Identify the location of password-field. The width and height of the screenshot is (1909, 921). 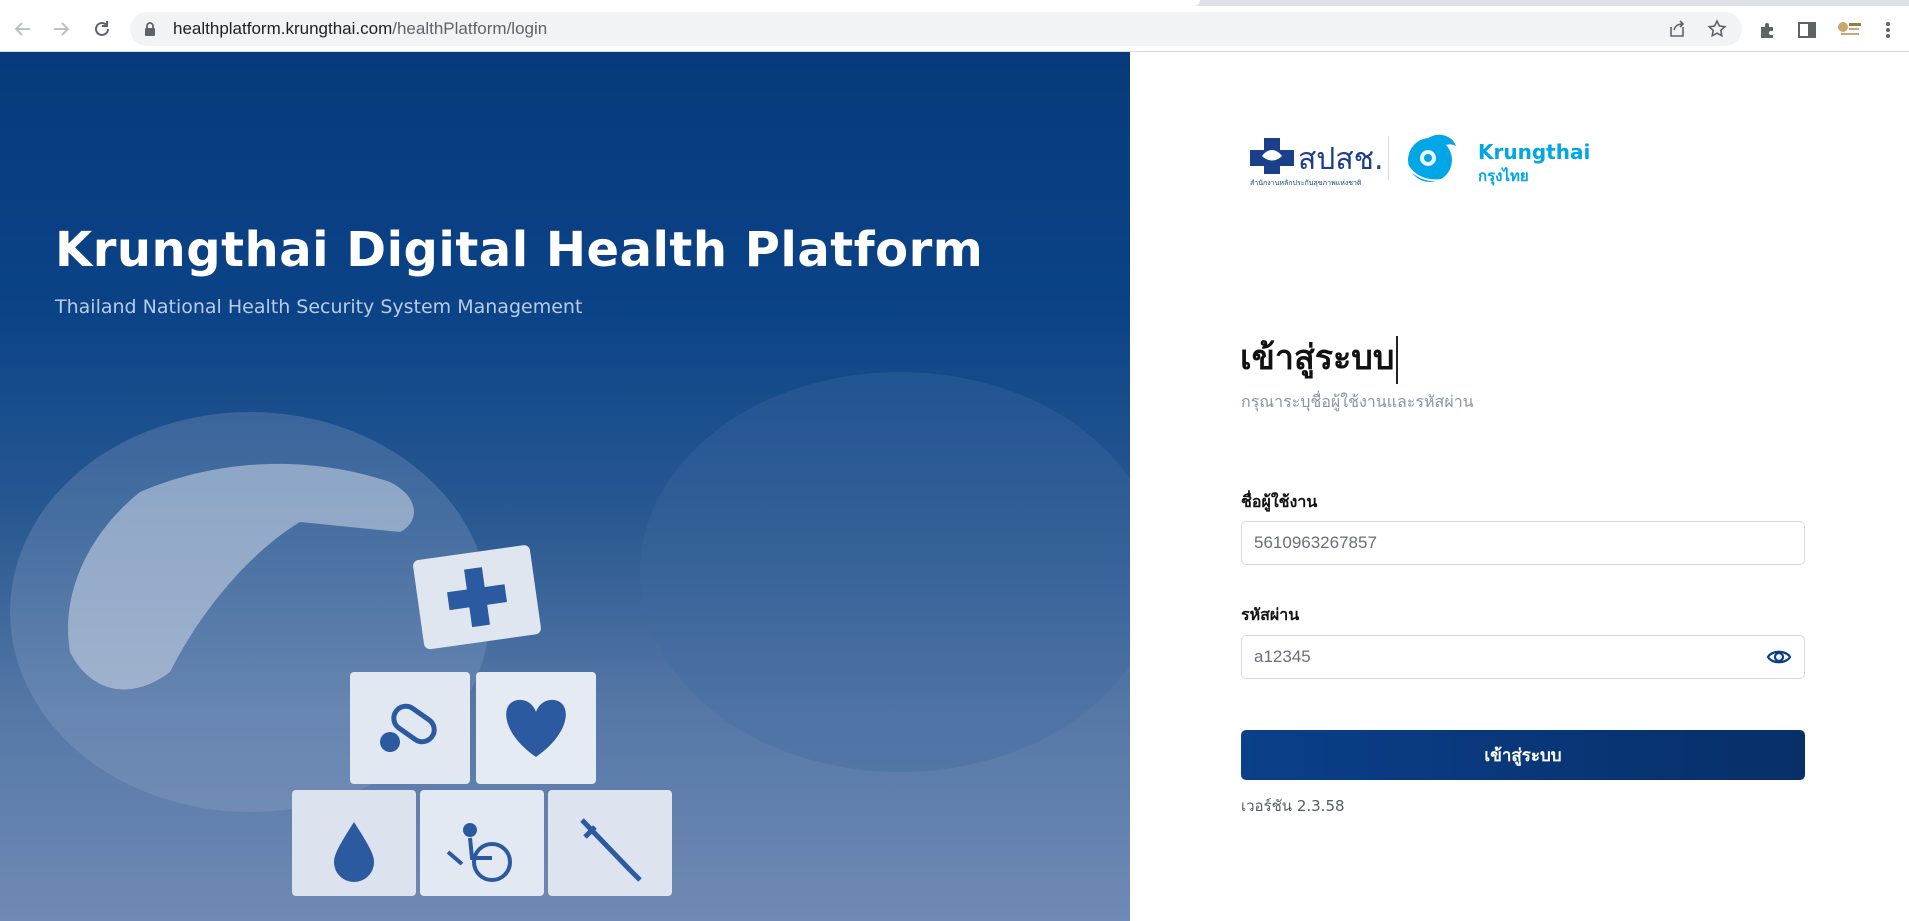
(1523, 657).